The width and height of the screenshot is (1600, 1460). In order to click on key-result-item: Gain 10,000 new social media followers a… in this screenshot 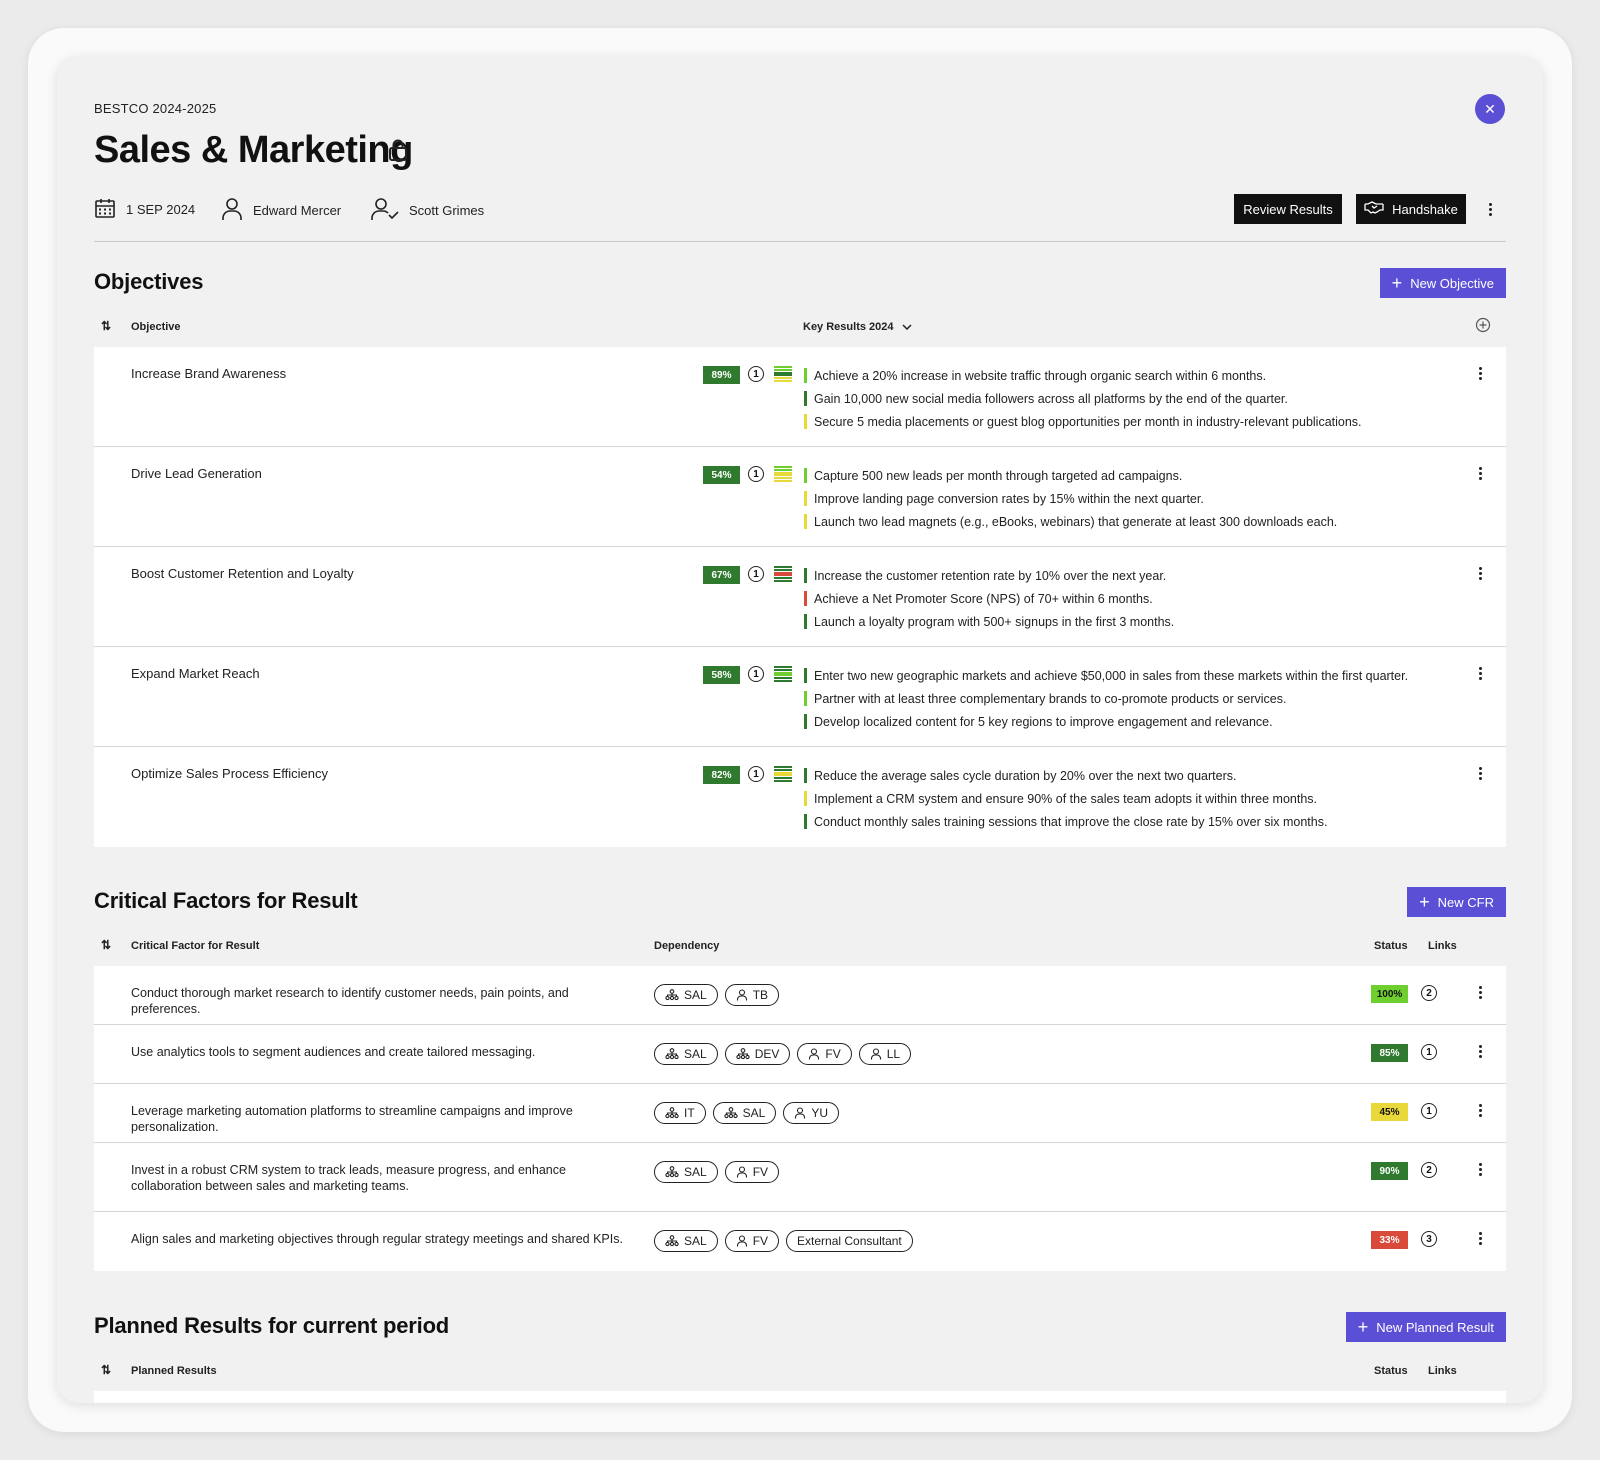, I will do `click(1083, 398)`.